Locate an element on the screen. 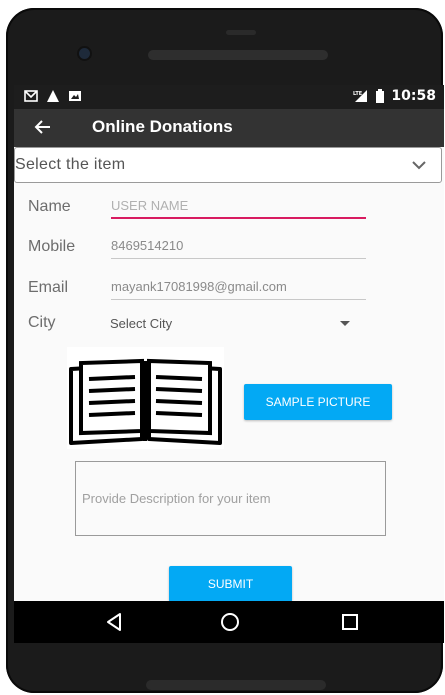 The height and width of the screenshot is (695, 445). speaker-slot is located at coordinates (241, 32).